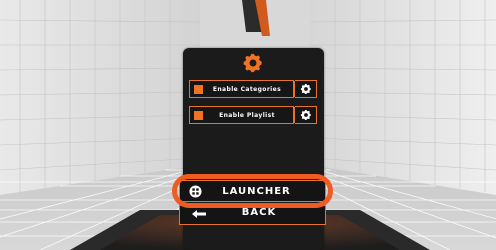 Image resolution: width=496 pixels, height=250 pixels. What do you see at coordinates (199, 214) in the screenshot?
I see `back-arrow-icon` at bounding box center [199, 214].